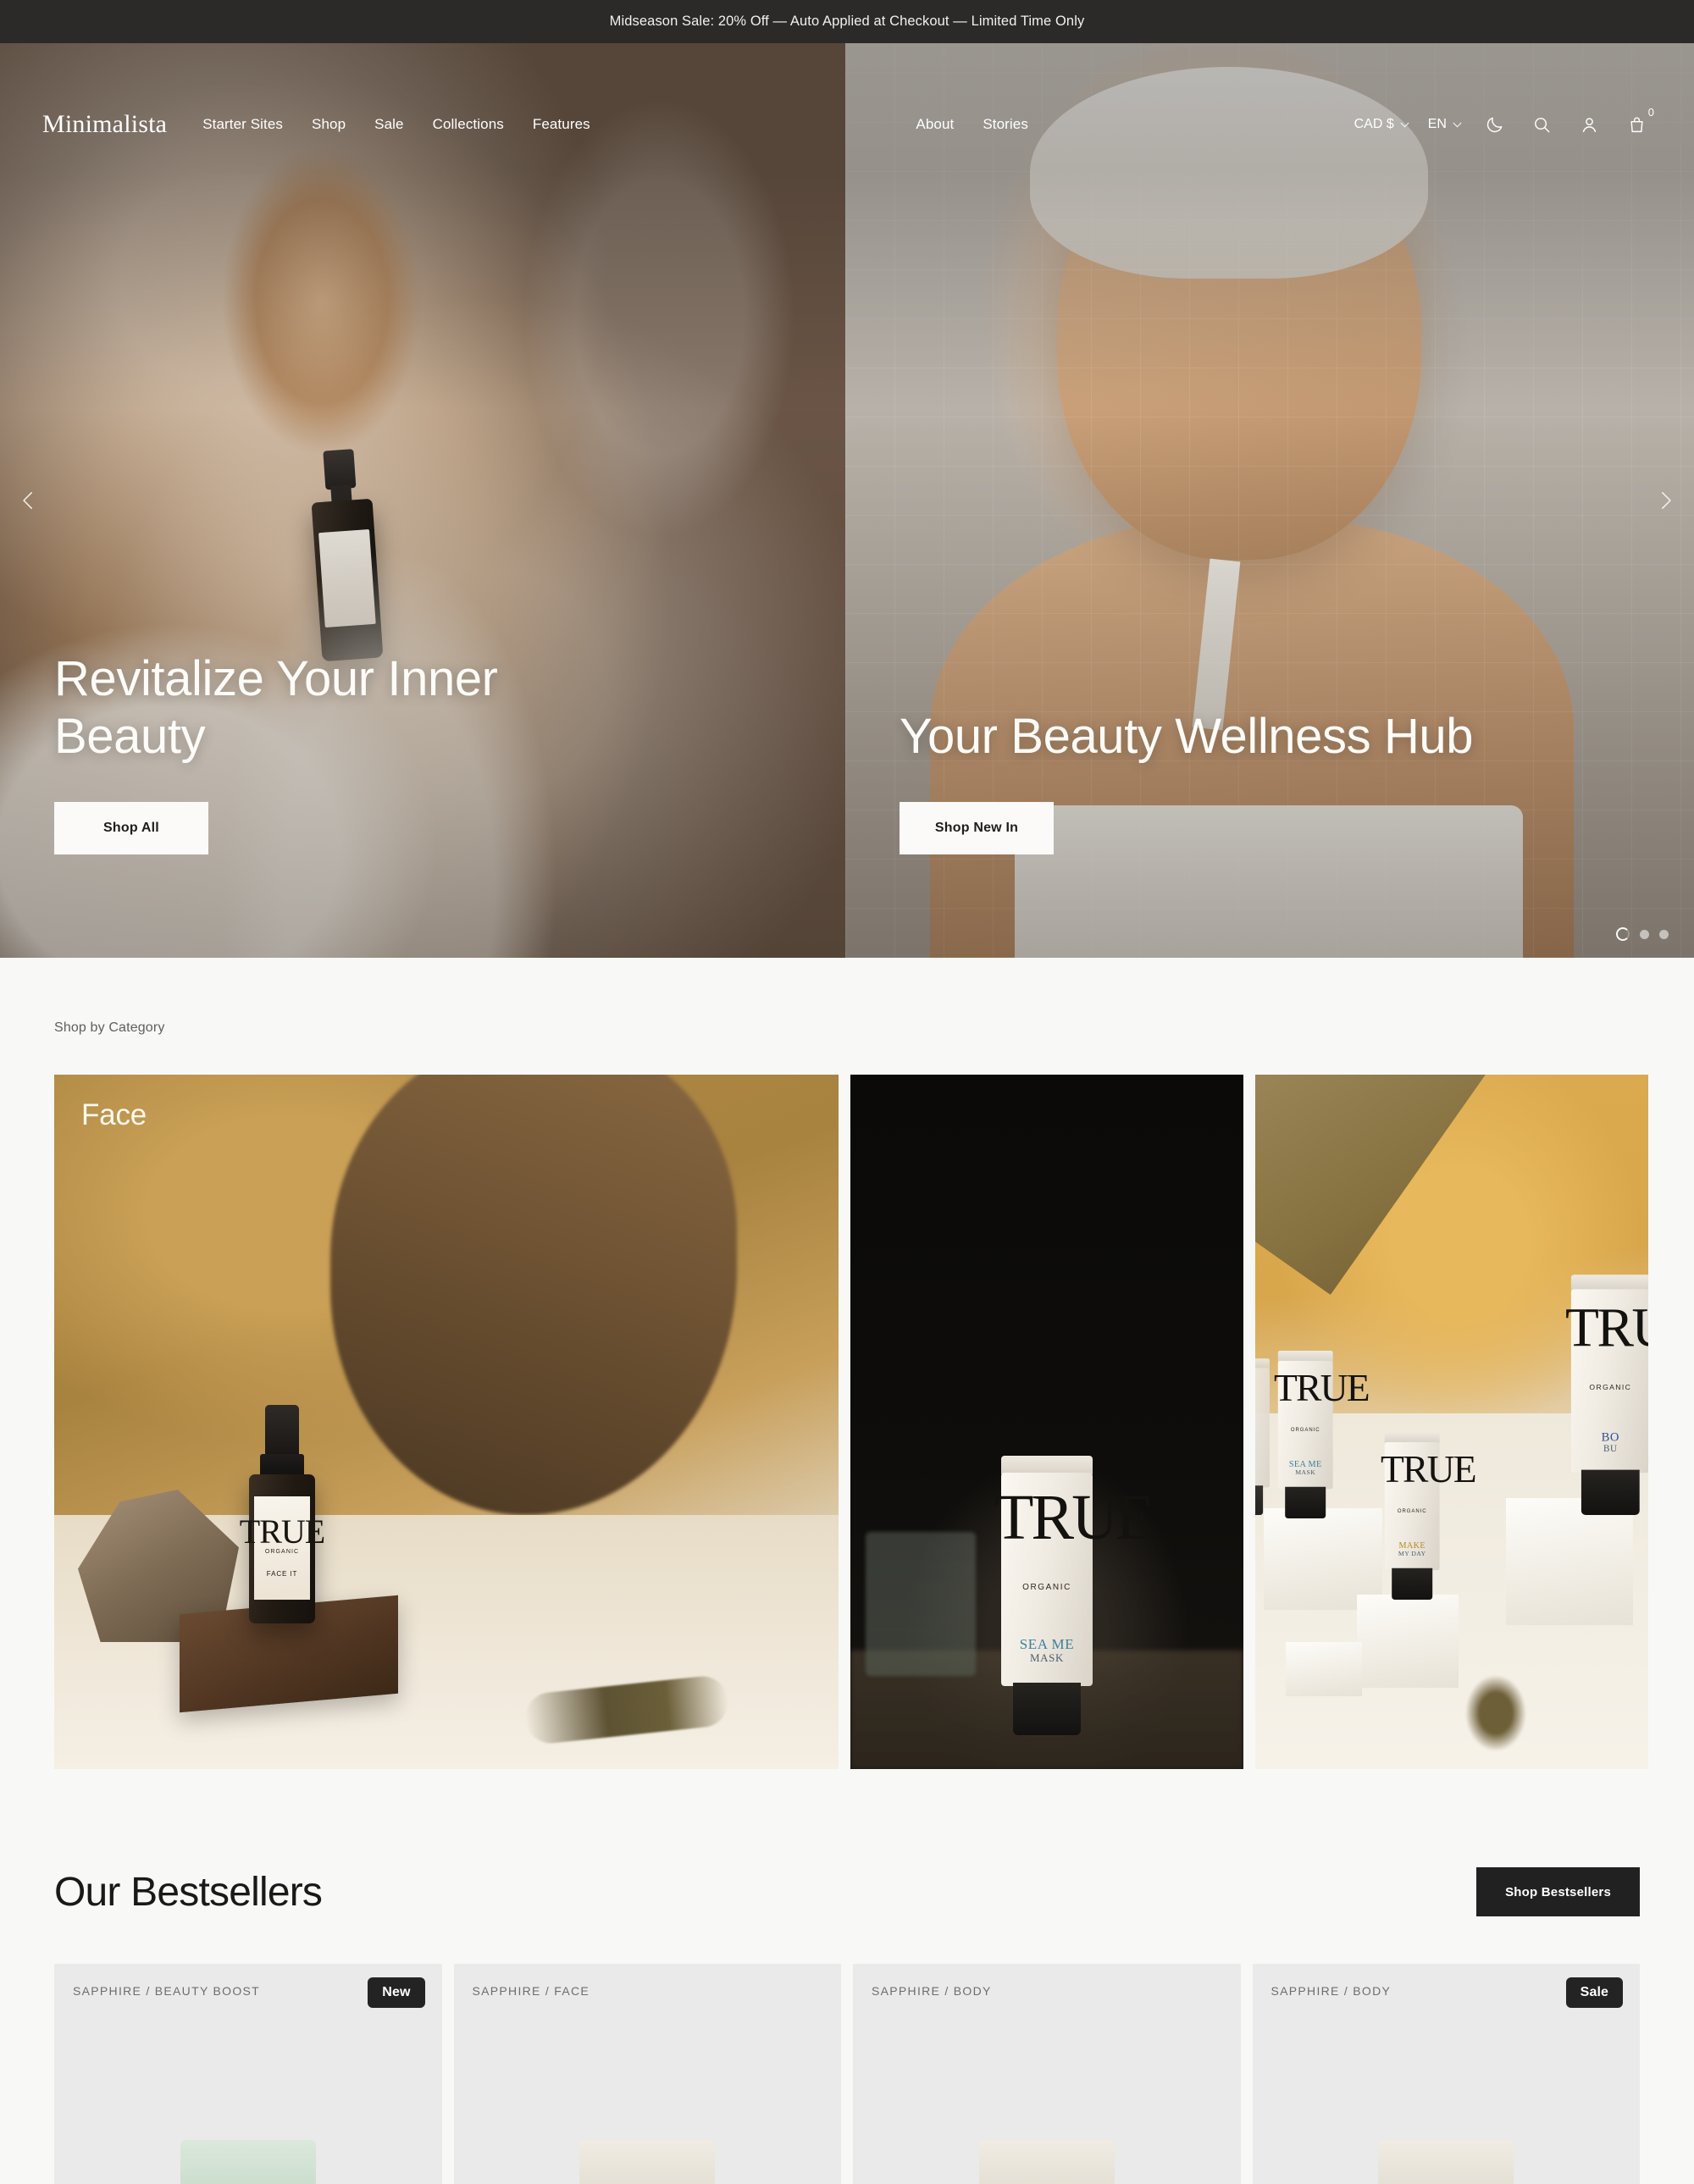 Image resolution: width=1694 pixels, height=2184 pixels. What do you see at coordinates (1196, 781) in the screenshot?
I see `hero-content-2: Your Beauty Wellness Hub Shop New In` at bounding box center [1196, 781].